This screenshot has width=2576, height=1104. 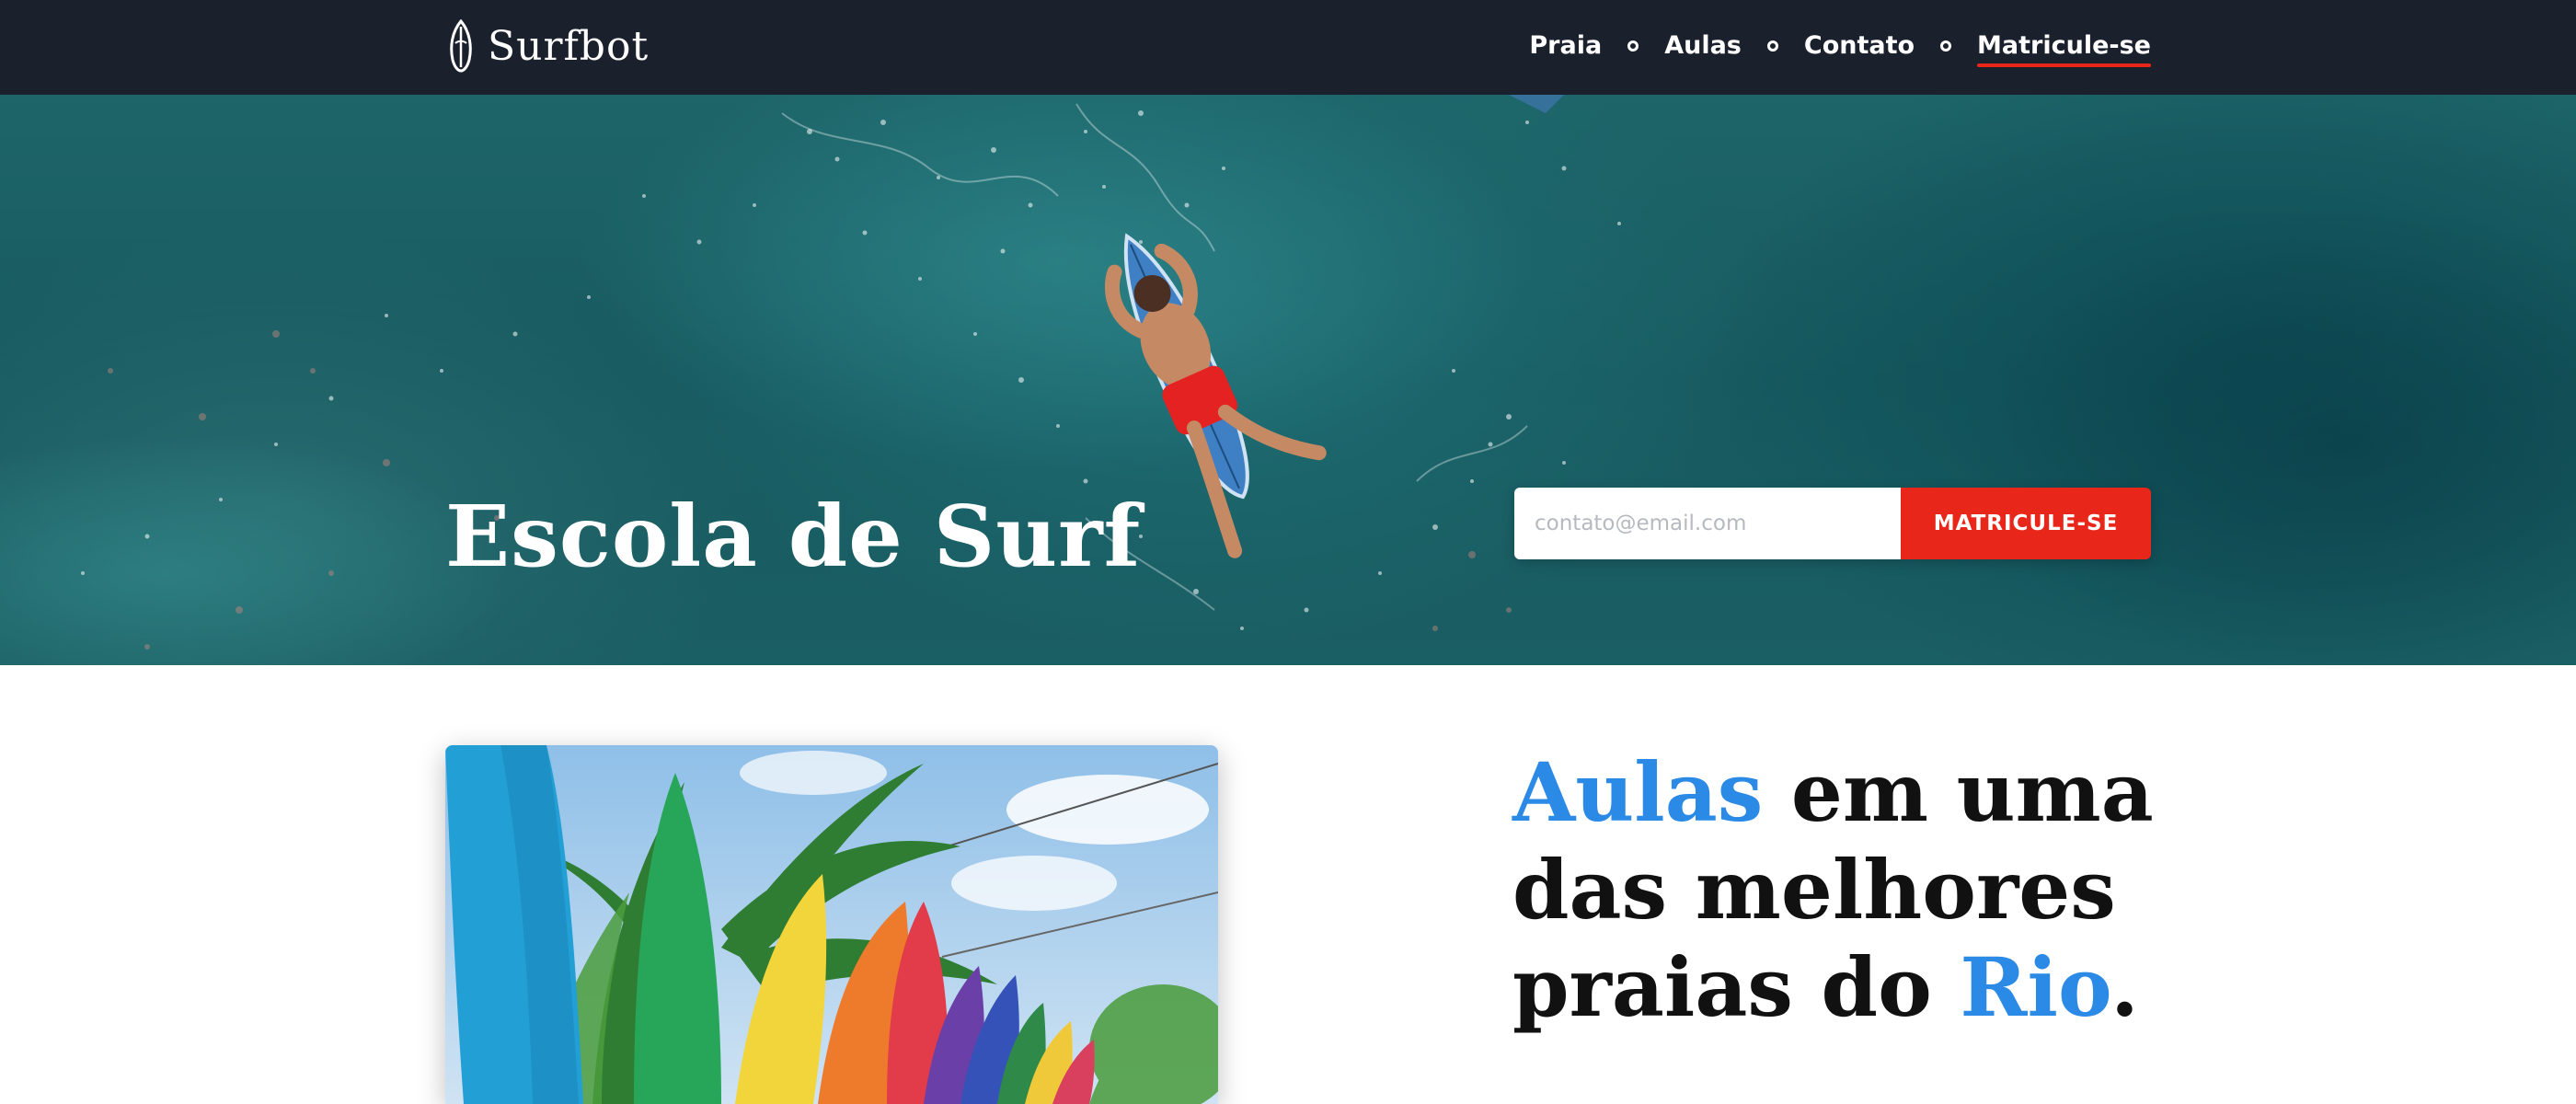 What do you see at coordinates (793, 536) in the screenshot?
I see `hero-title: Escola de Surf` at bounding box center [793, 536].